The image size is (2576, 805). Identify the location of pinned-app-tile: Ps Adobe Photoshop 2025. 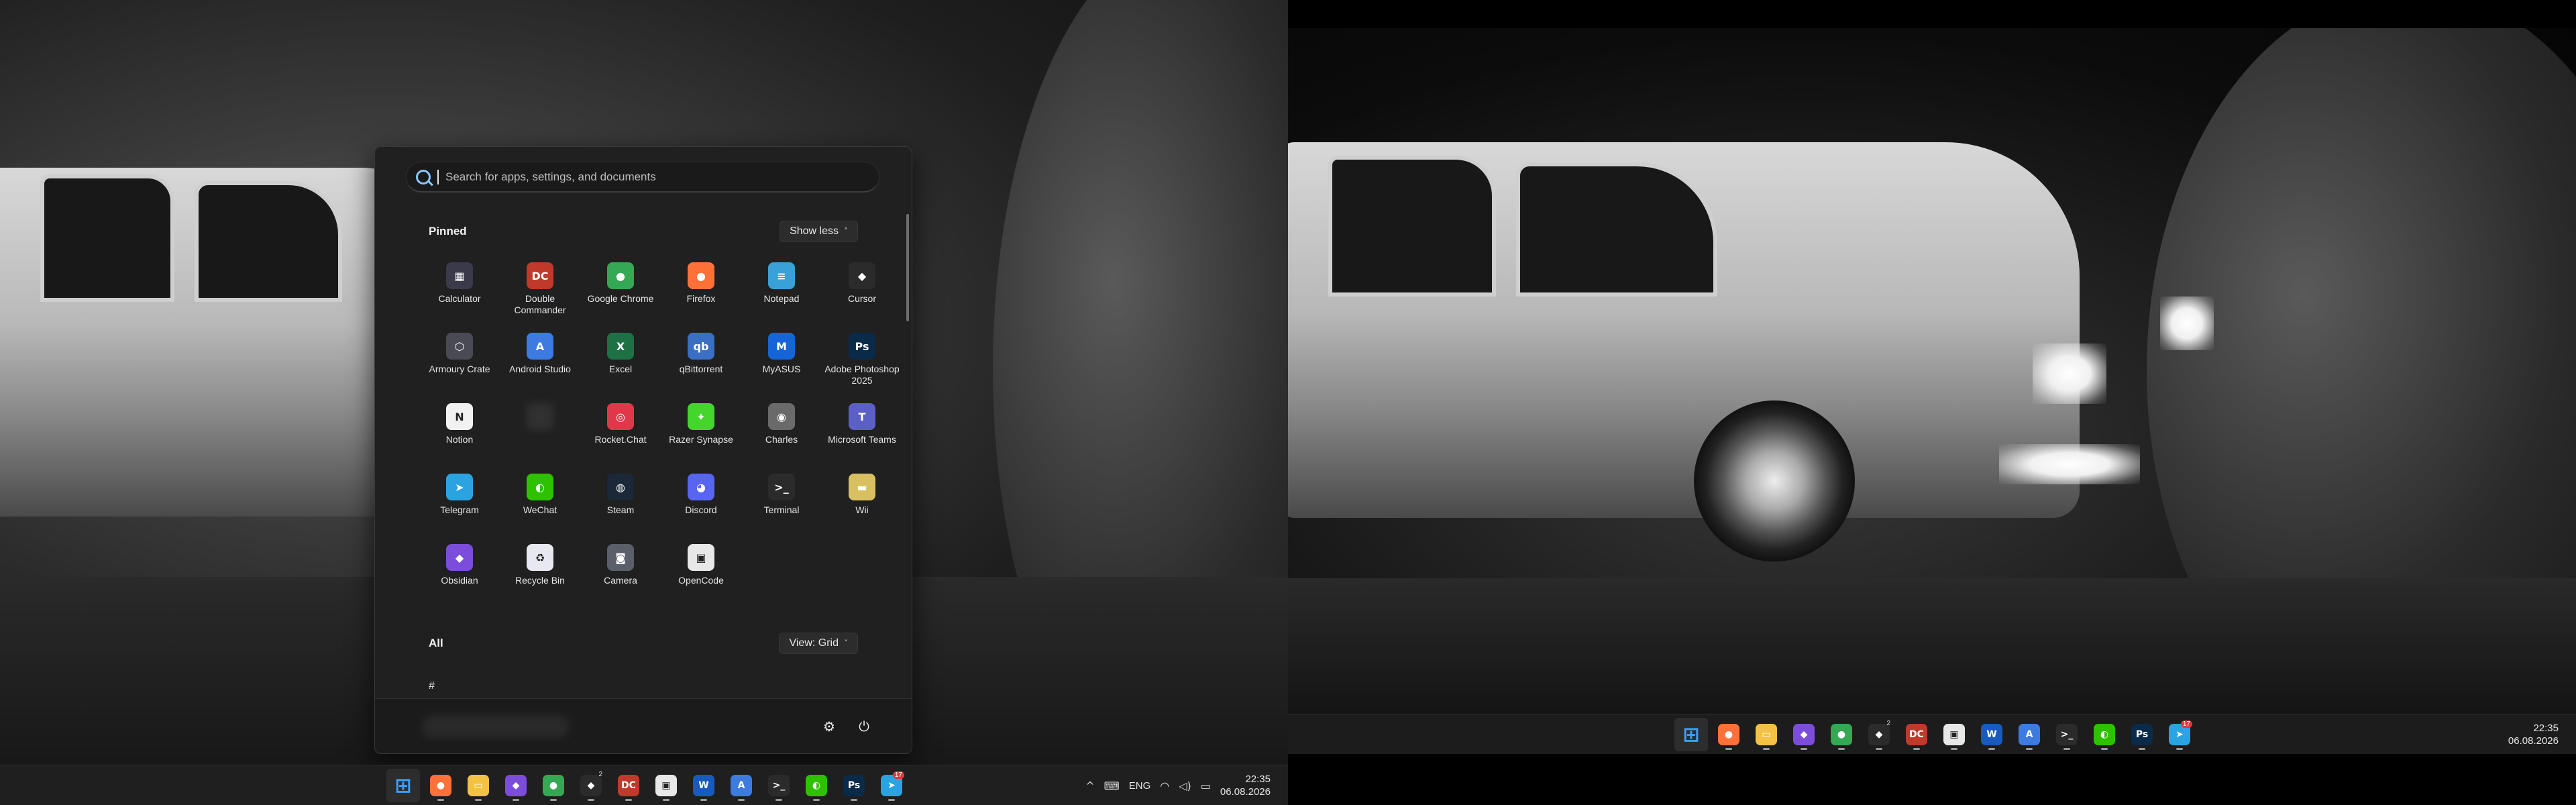
(862, 362).